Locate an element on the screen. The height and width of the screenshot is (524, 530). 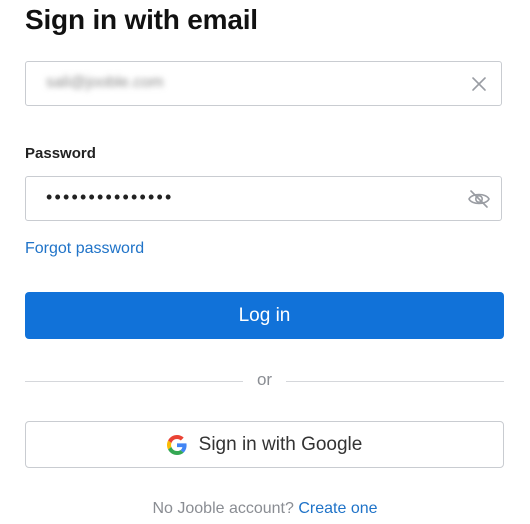
google-sign-in-button: Sign in with Google is located at coordinates (264, 444).